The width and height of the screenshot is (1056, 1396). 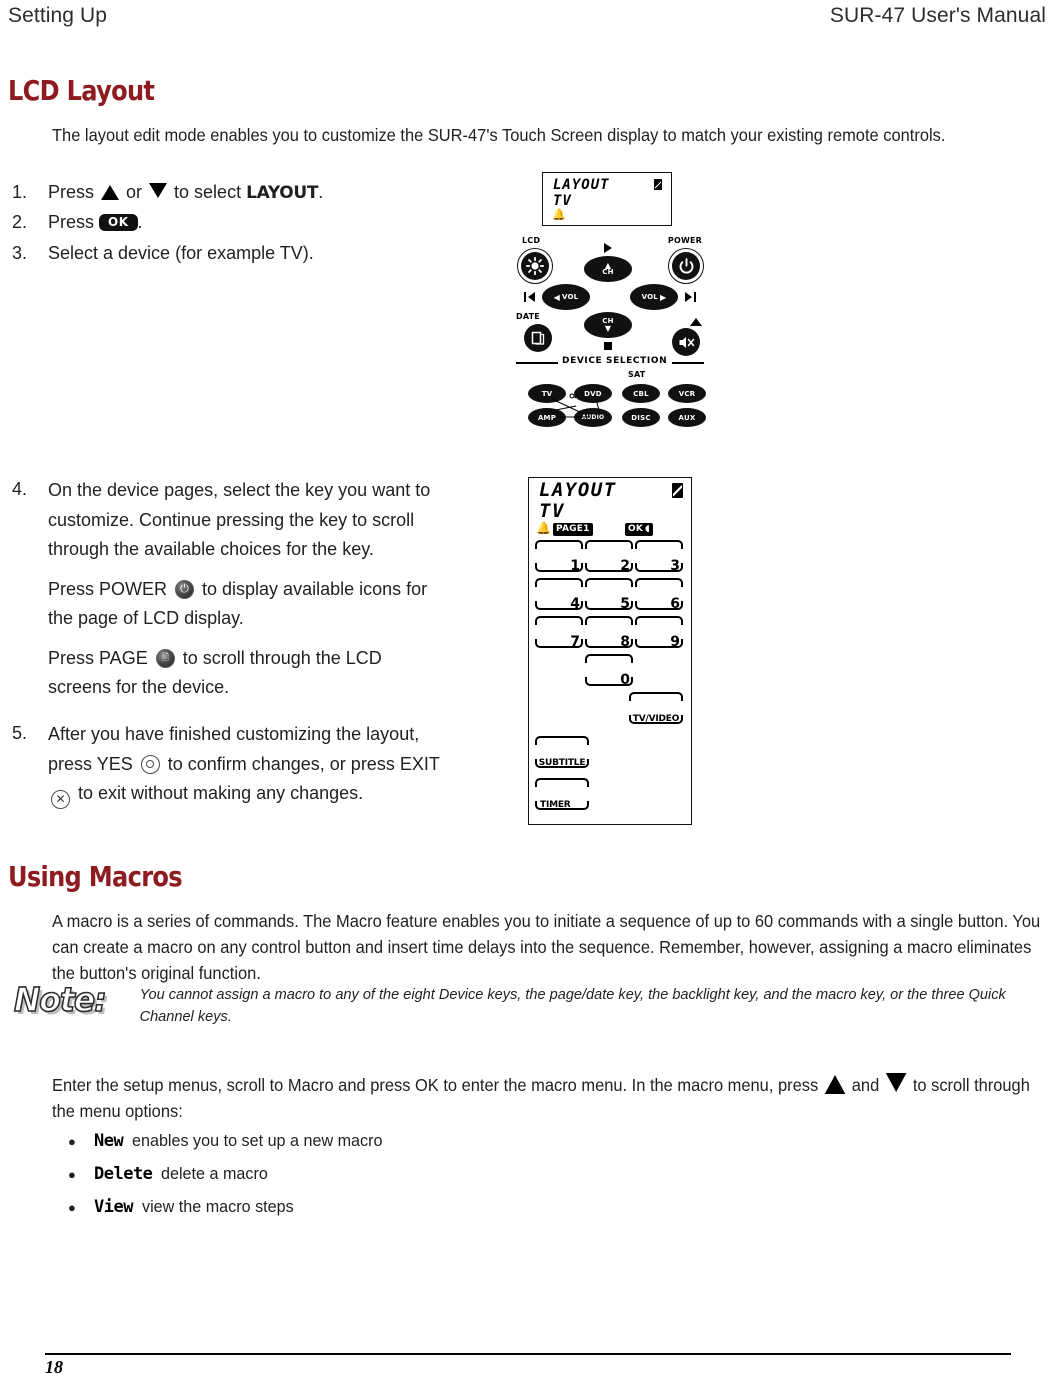 I want to click on remote-label-lcd: LCD, so click(x=531, y=240).